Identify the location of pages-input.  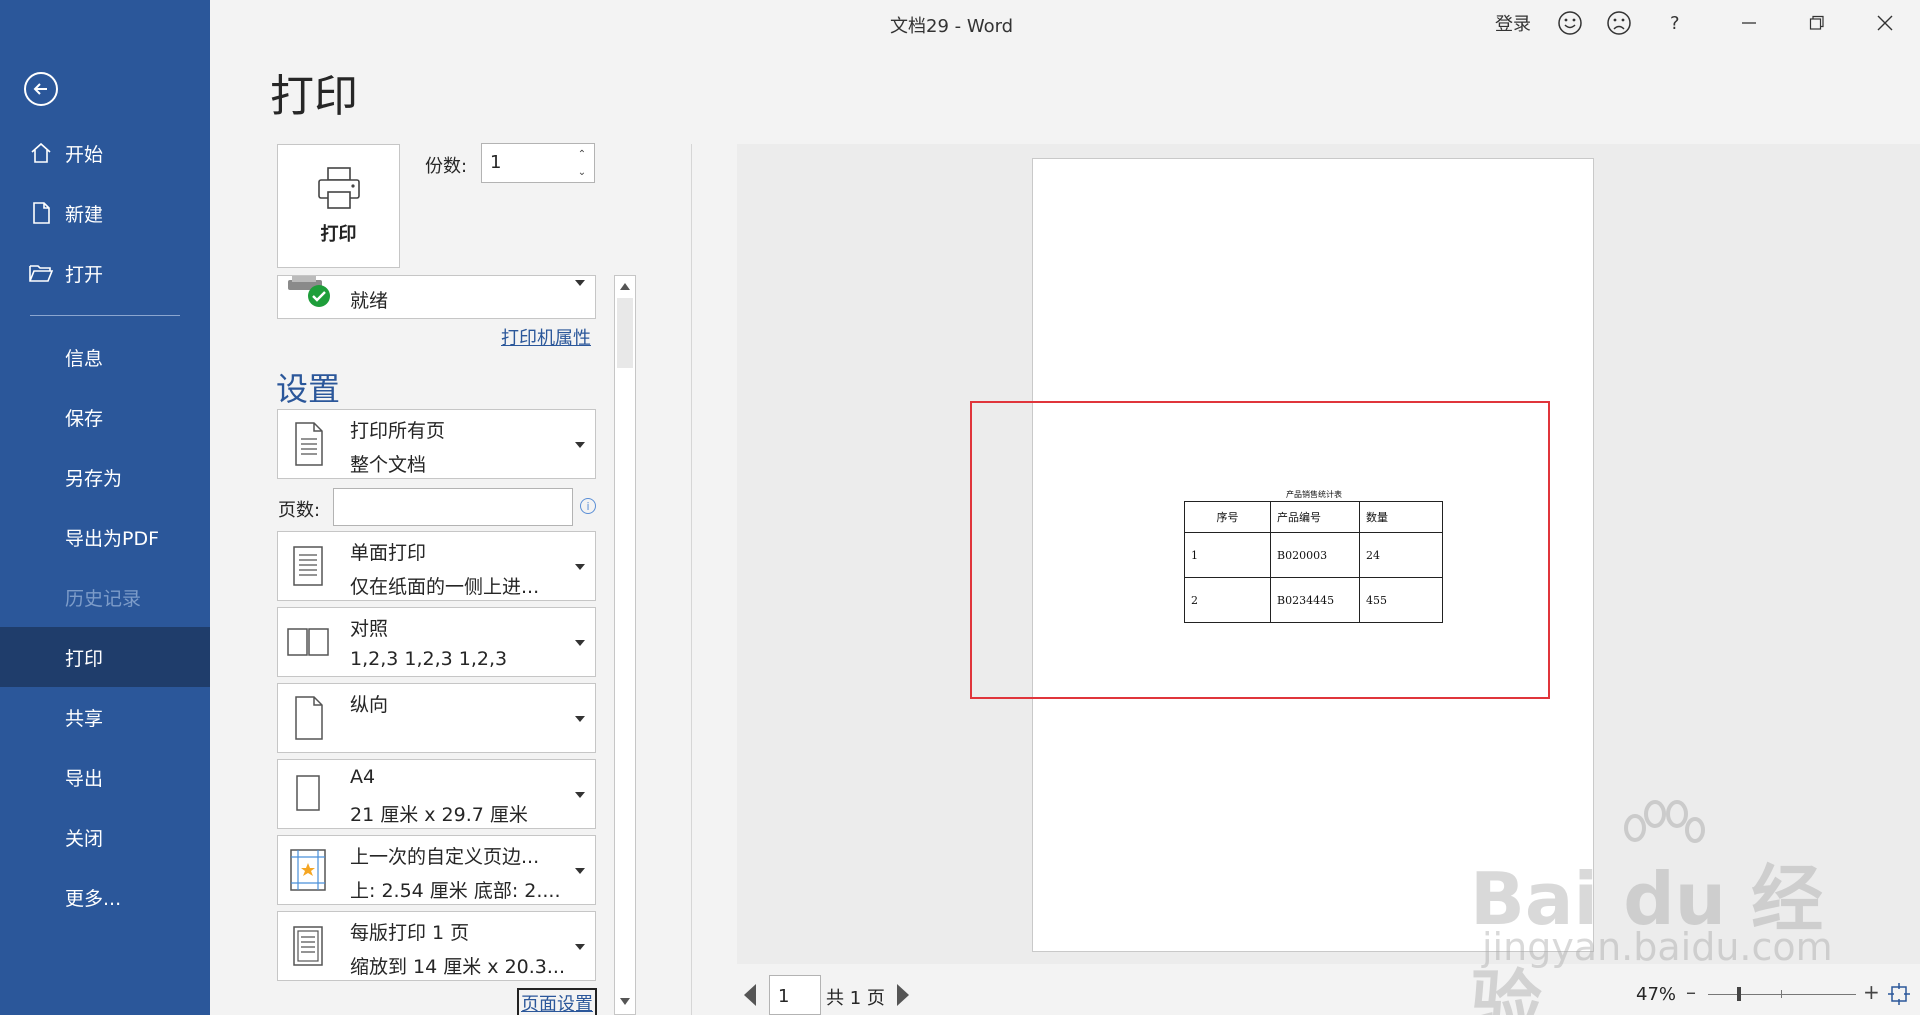
(453, 507).